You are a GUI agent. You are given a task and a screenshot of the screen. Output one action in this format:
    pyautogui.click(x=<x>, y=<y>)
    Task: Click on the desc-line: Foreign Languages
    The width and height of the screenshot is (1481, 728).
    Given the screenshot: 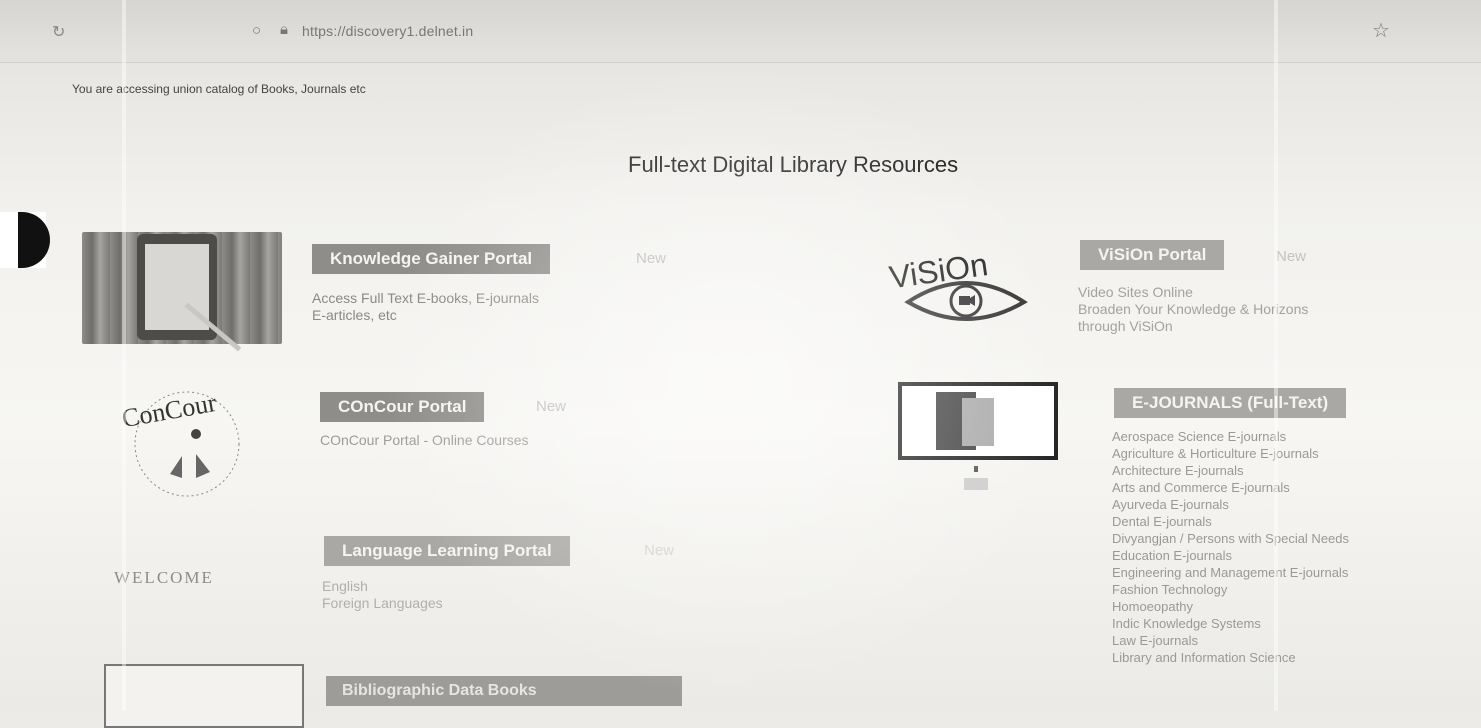 What is the action you would take?
    pyautogui.click(x=382, y=603)
    